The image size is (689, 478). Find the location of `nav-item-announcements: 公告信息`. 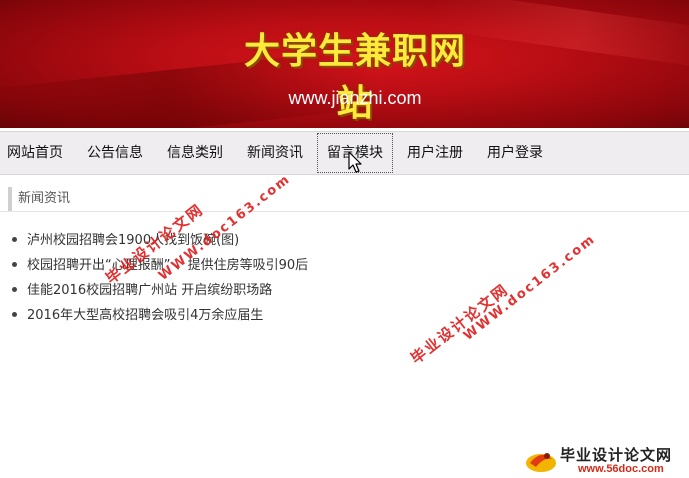

nav-item-announcements: 公告信息 is located at coordinates (115, 153).